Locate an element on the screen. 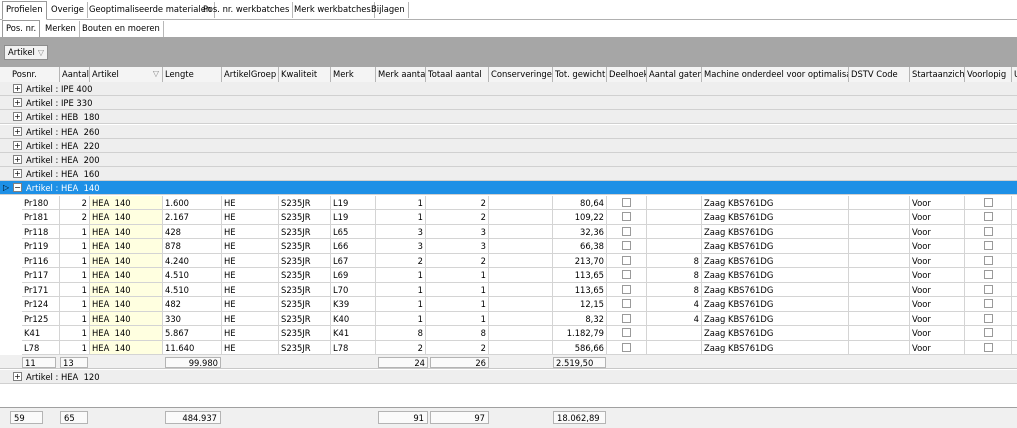  column-header-voorlopig: Voorlopig is located at coordinates (988, 74).